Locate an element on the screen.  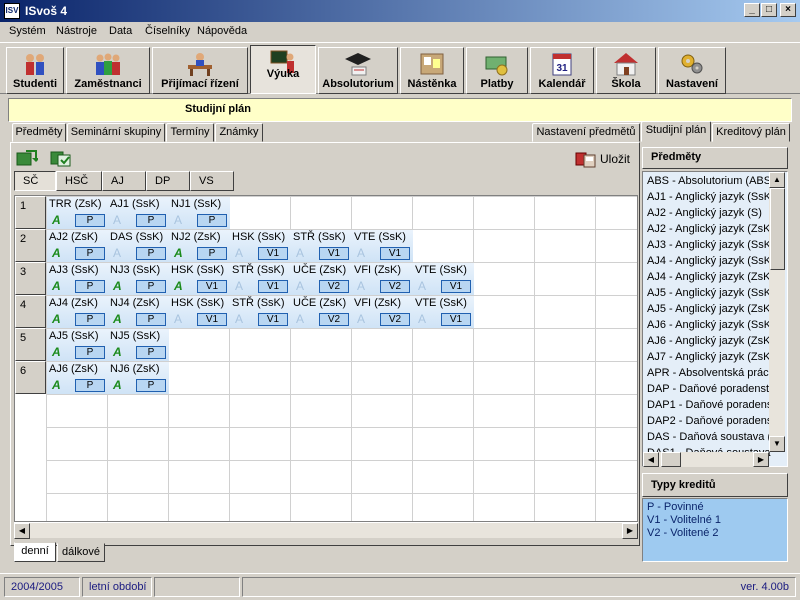
year-tab-hsc: HSČ is located at coordinates (79, 181).